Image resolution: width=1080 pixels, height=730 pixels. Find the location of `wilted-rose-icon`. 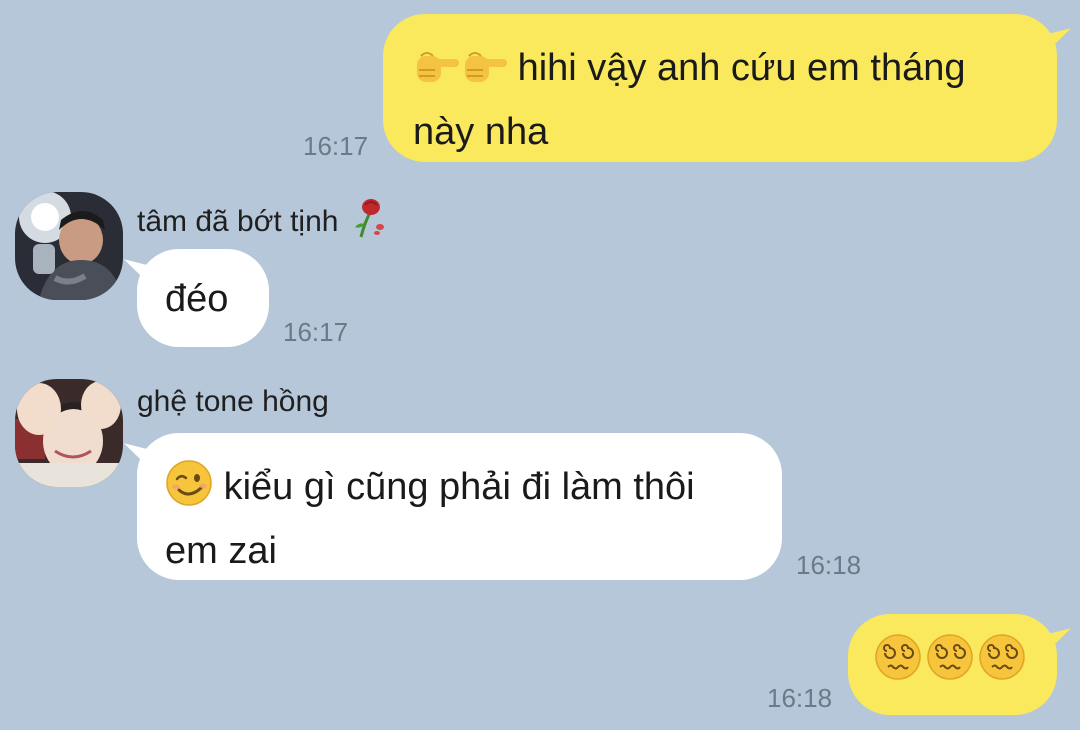

wilted-rose-icon is located at coordinates (367, 222).